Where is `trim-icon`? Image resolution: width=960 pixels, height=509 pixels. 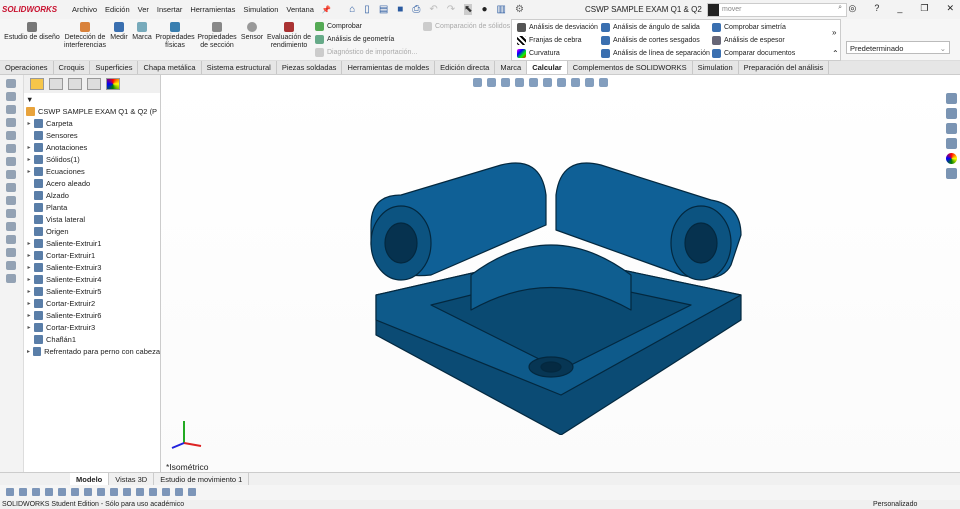
trim-icon is located at coordinates (11, 187).